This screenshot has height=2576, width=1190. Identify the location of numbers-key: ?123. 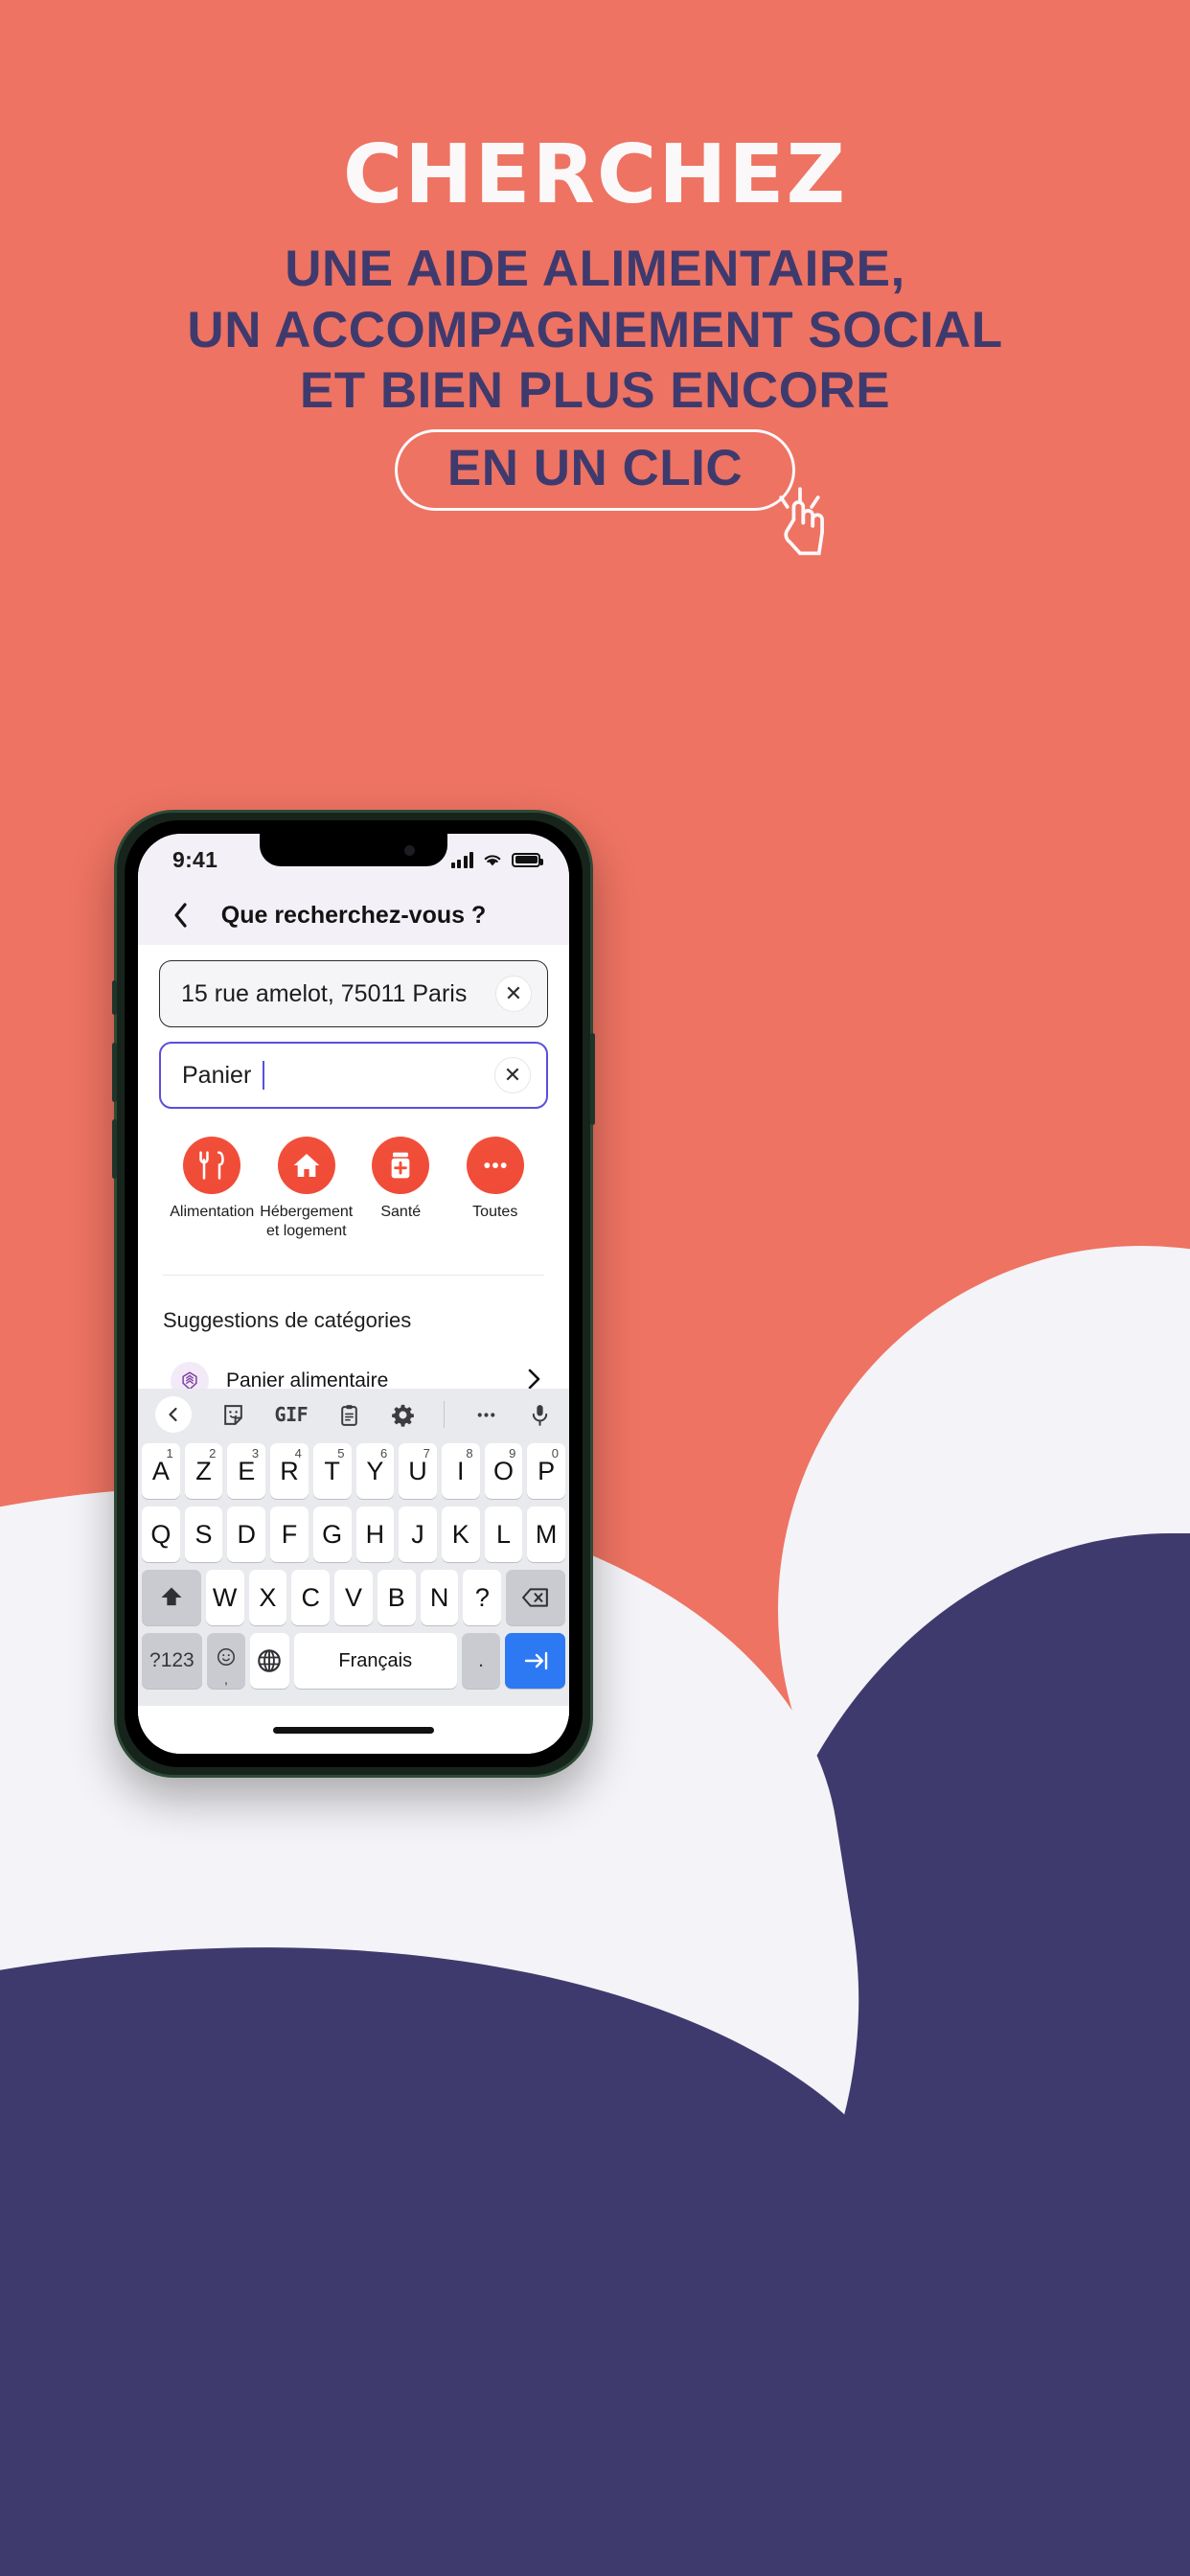
(172, 1661).